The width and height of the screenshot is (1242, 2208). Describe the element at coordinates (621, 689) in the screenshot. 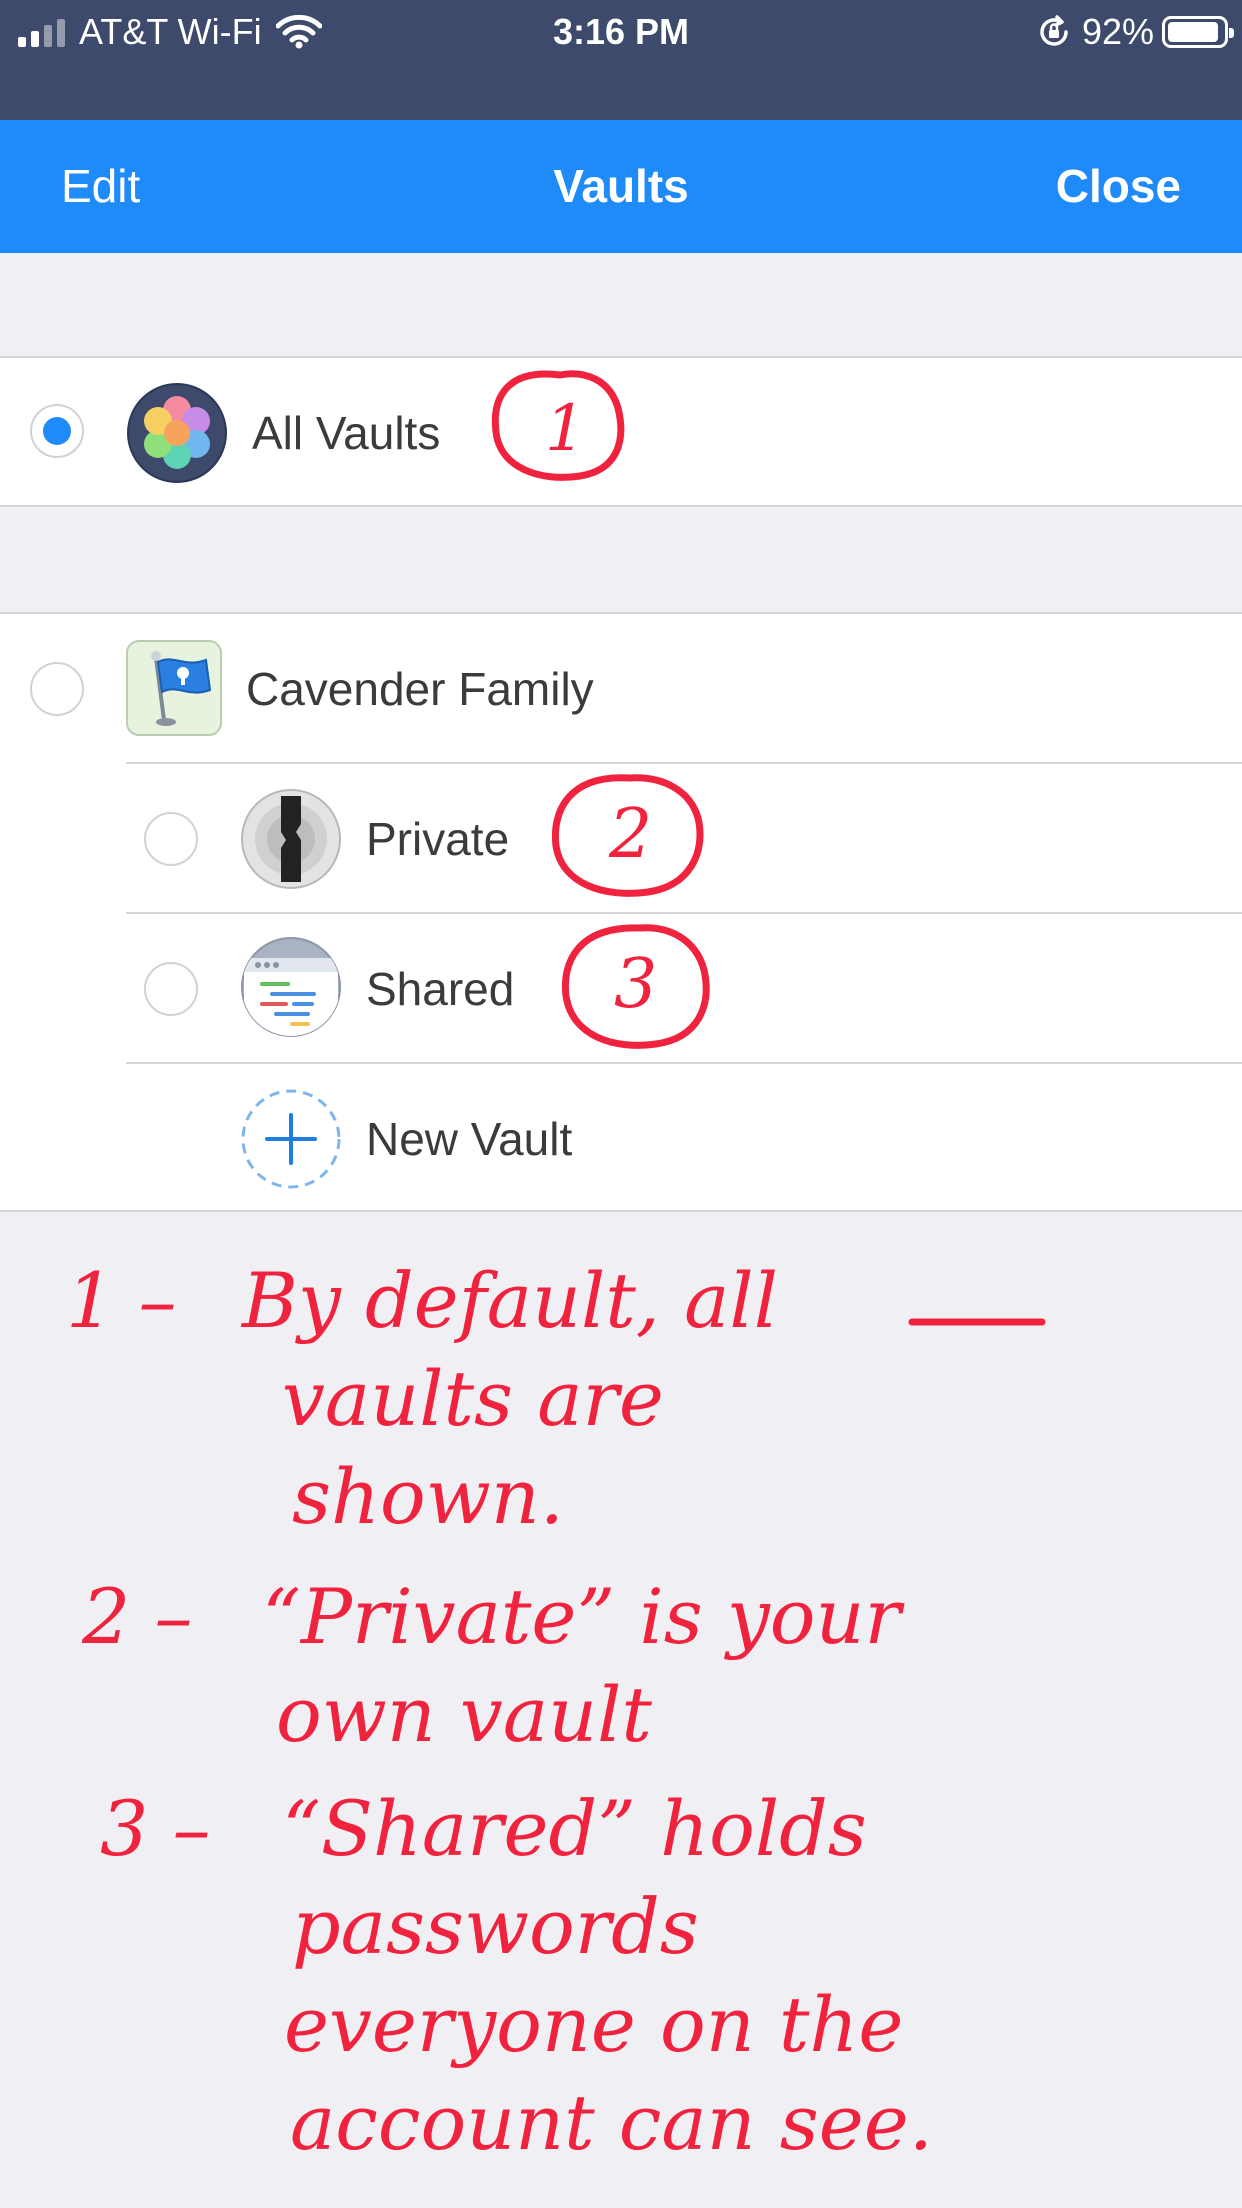

I see `vault-row-account: Cavender Family` at that location.